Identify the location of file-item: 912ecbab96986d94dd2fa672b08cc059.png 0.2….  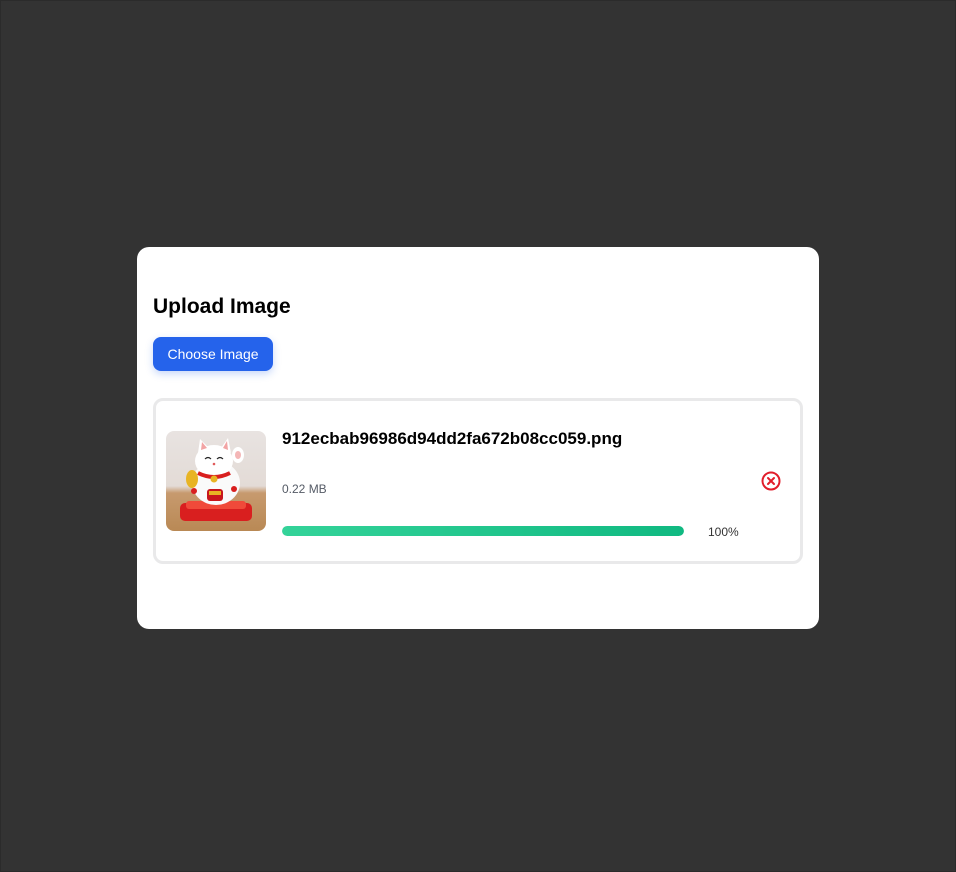
(478, 481).